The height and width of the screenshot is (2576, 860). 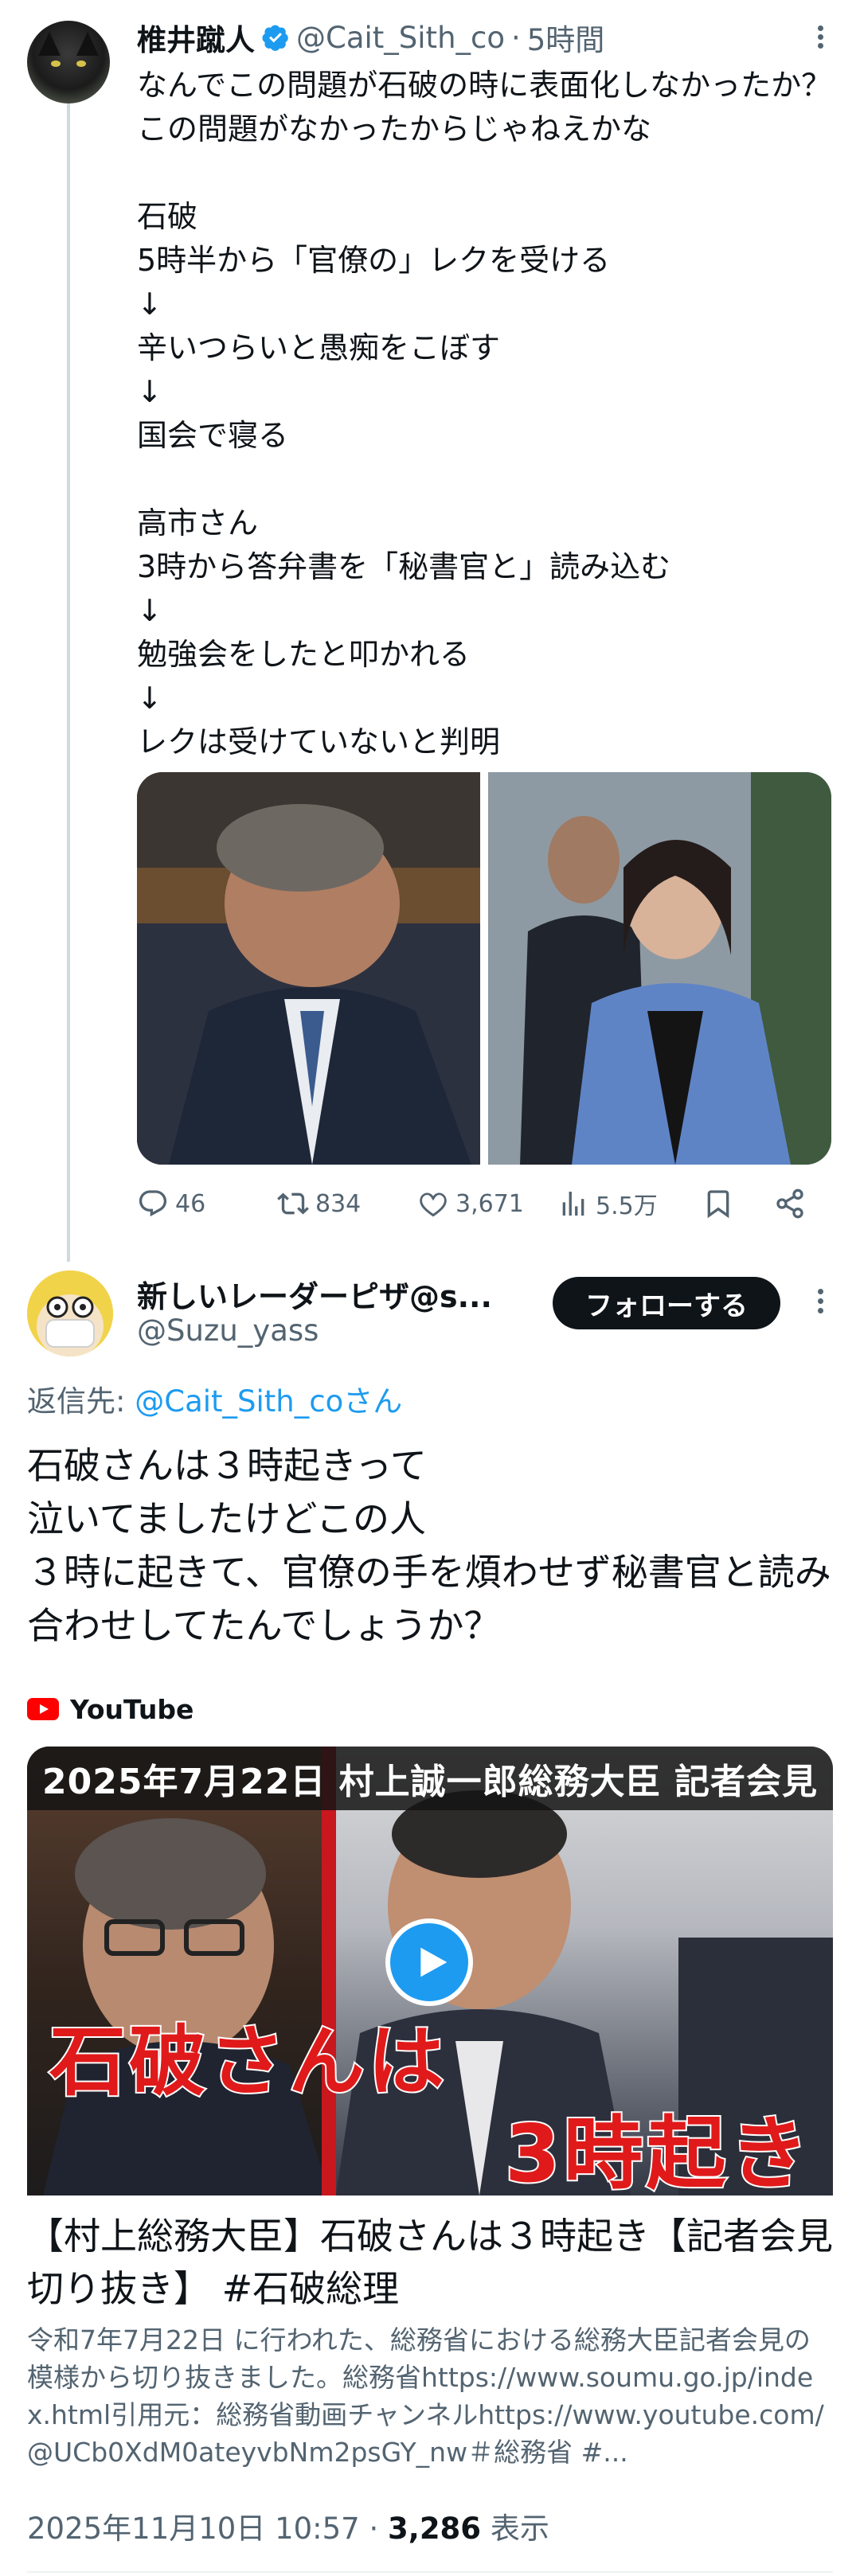 I want to click on repost-count: 834, so click(x=338, y=1203).